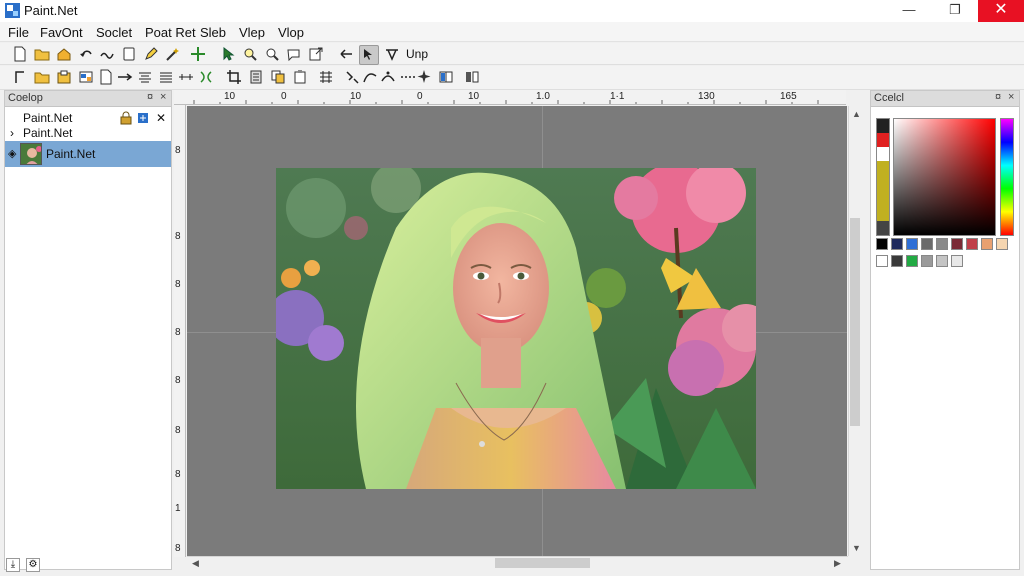 The height and width of the screenshot is (576, 1024). Describe the element at coordinates (114, 32) in the screenshot. I see `menu-soclet: Soclet` at that location.